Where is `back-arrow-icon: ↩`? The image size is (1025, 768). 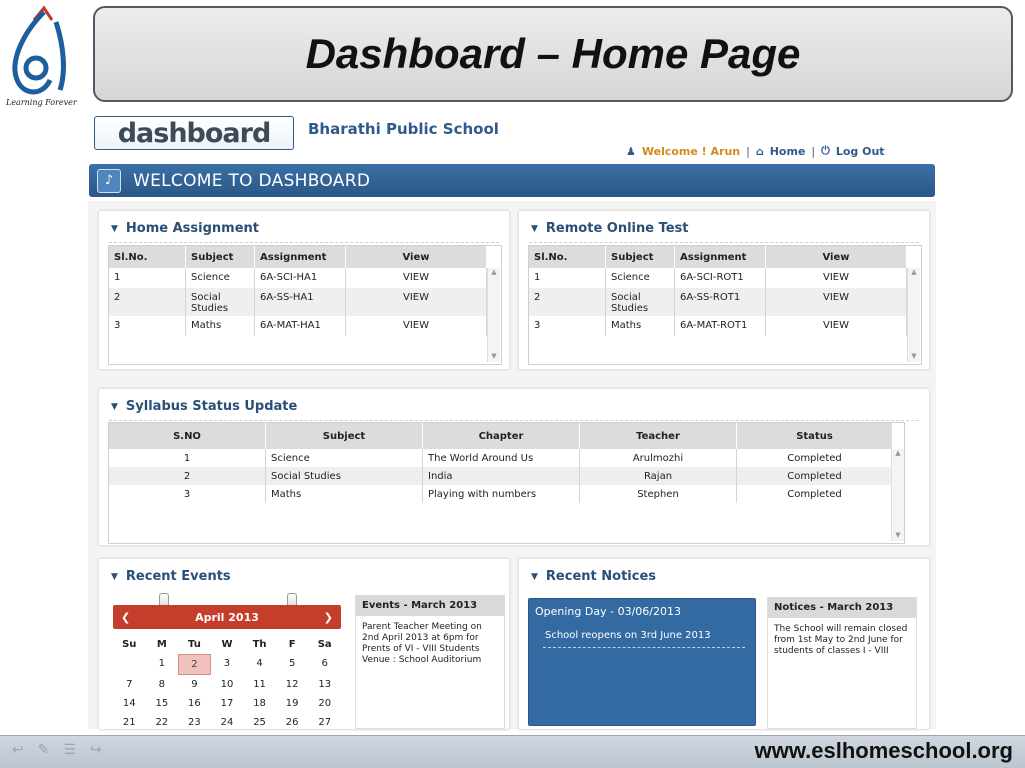
back-arrow-icon: ↩ is located at coordinates (18, 750).